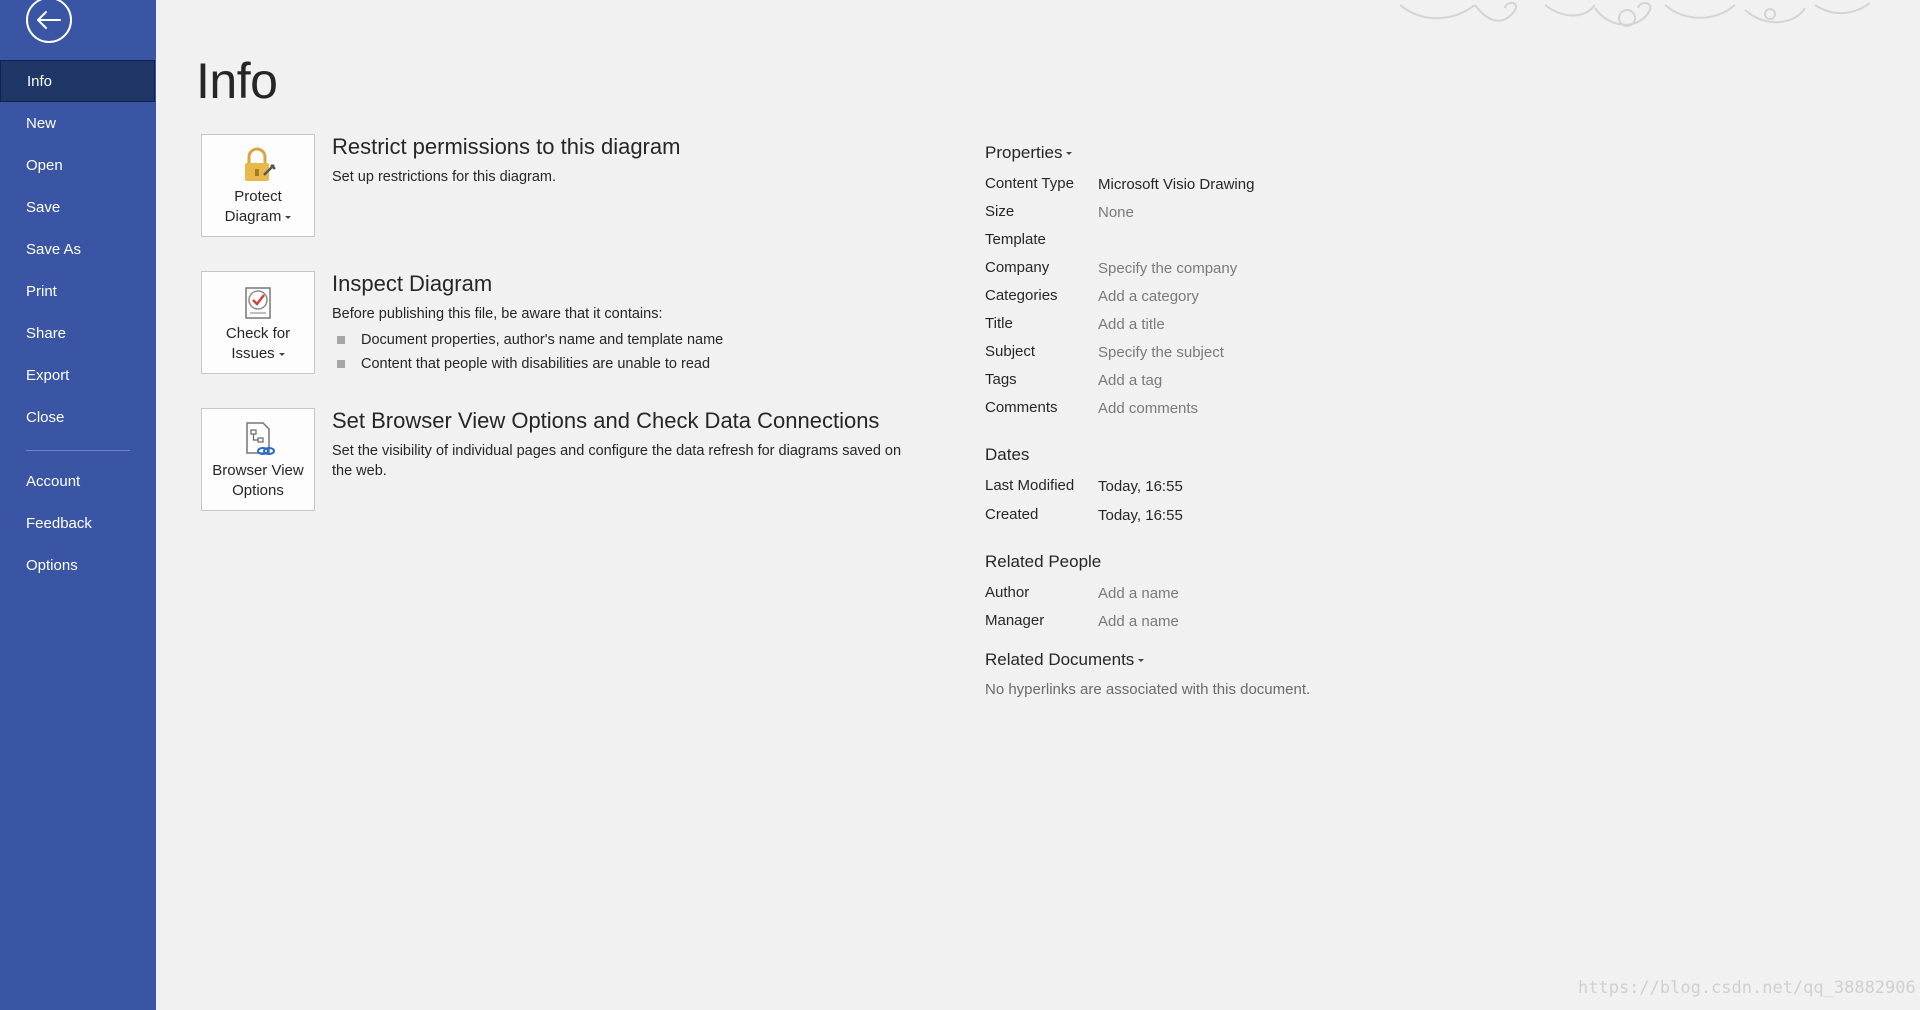 The width and height of the screenshot is (1920, 1010). What do you see at coordinates (258, 185) in the screenshot?
I see `protect-diagram-button: Protect Diagram` at bounding box center [258, 185].